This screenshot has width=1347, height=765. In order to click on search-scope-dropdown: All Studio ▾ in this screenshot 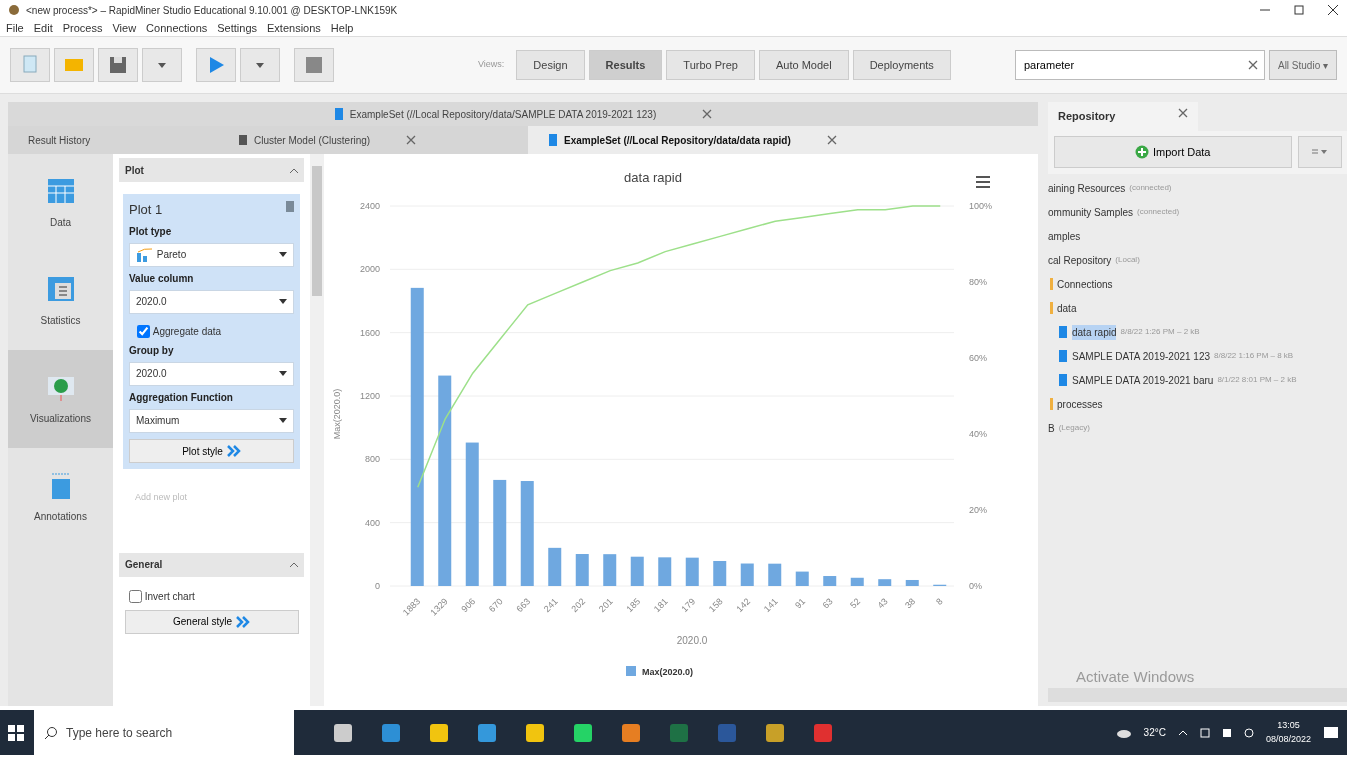, I will do `click(1302, 65)`.